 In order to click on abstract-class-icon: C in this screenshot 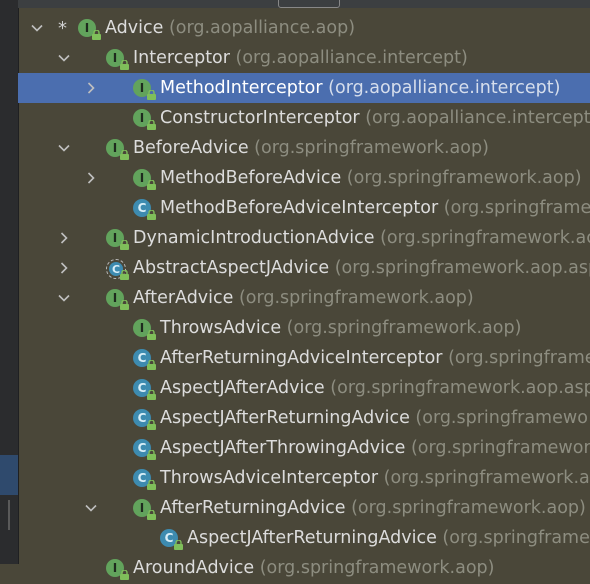, I will do `click(119, 268)`.